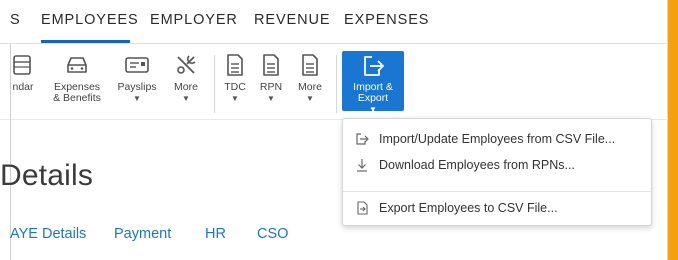 The height and width of the screenshot is (260, 678). Describe the element at coordinates (137, 87) in the screenshot. I see `payslips-label: Payslips` at that location.